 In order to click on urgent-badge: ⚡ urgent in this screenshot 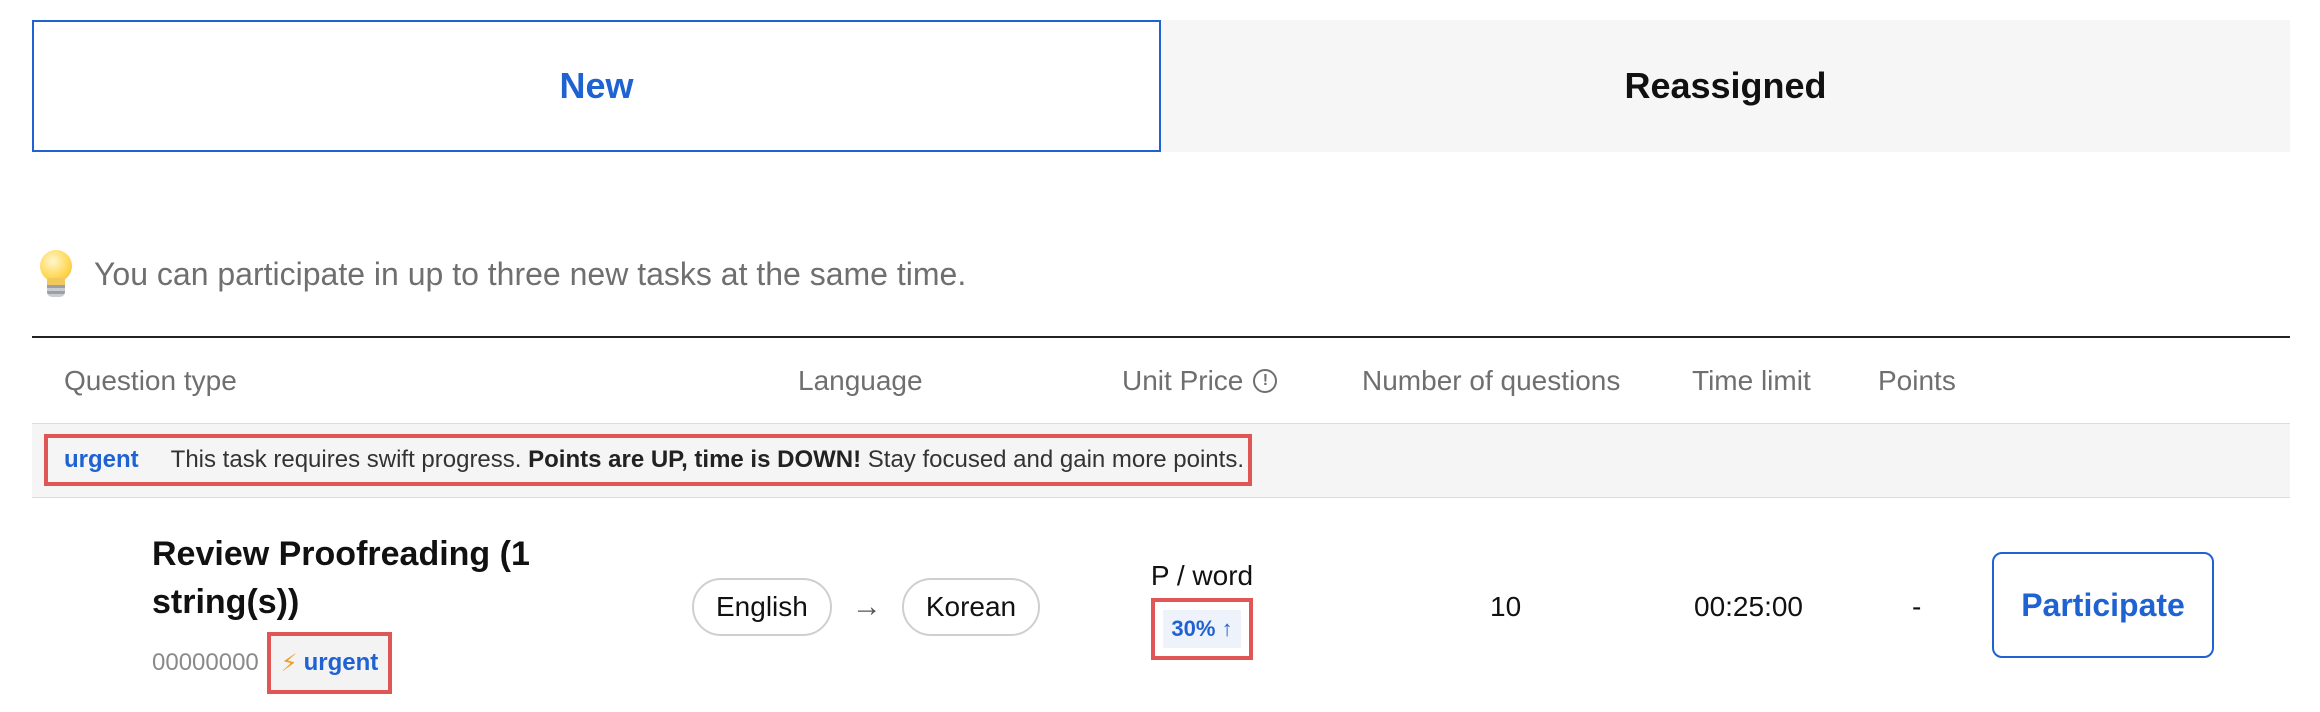, I will do `click(329, 663)`.